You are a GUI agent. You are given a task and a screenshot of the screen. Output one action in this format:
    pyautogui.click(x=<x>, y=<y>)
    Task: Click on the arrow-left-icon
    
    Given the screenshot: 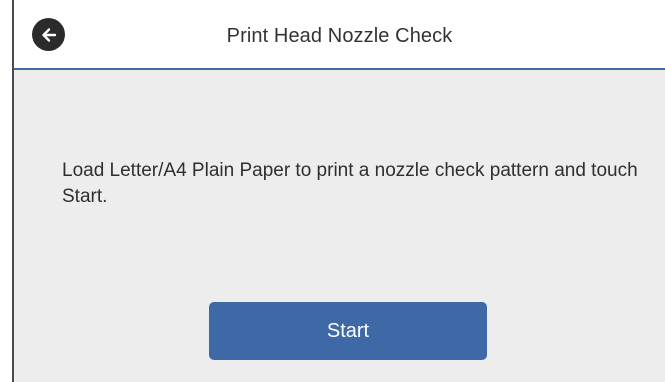 What is the action you would take?
    pyautogui.click(x=48, y=34)
    